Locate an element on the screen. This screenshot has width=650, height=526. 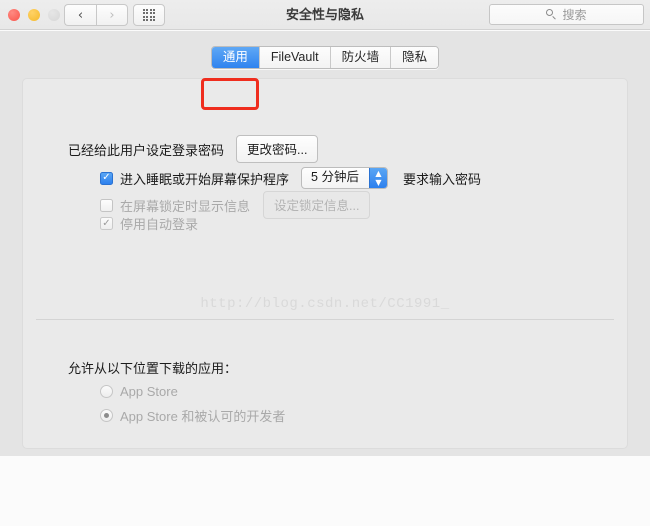
section-divider is located at coordinates (325, 319).